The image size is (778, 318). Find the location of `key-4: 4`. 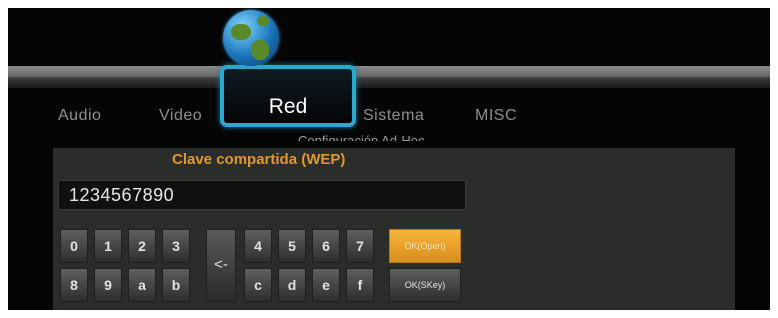

key-4: 4 is located at coordinates (258, 246).